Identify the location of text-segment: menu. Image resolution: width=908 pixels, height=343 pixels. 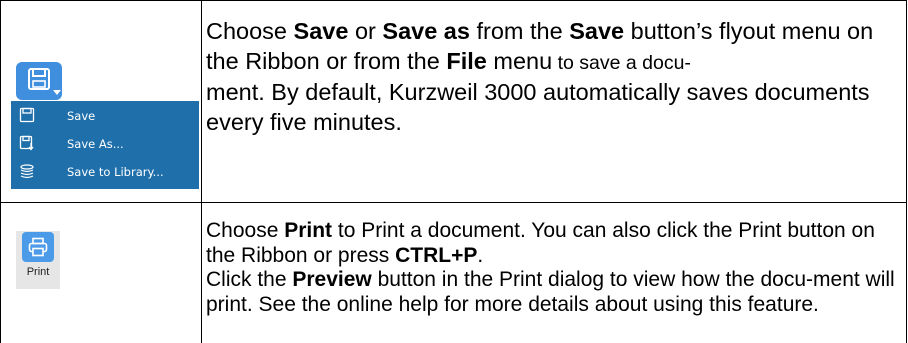
(519, 60).